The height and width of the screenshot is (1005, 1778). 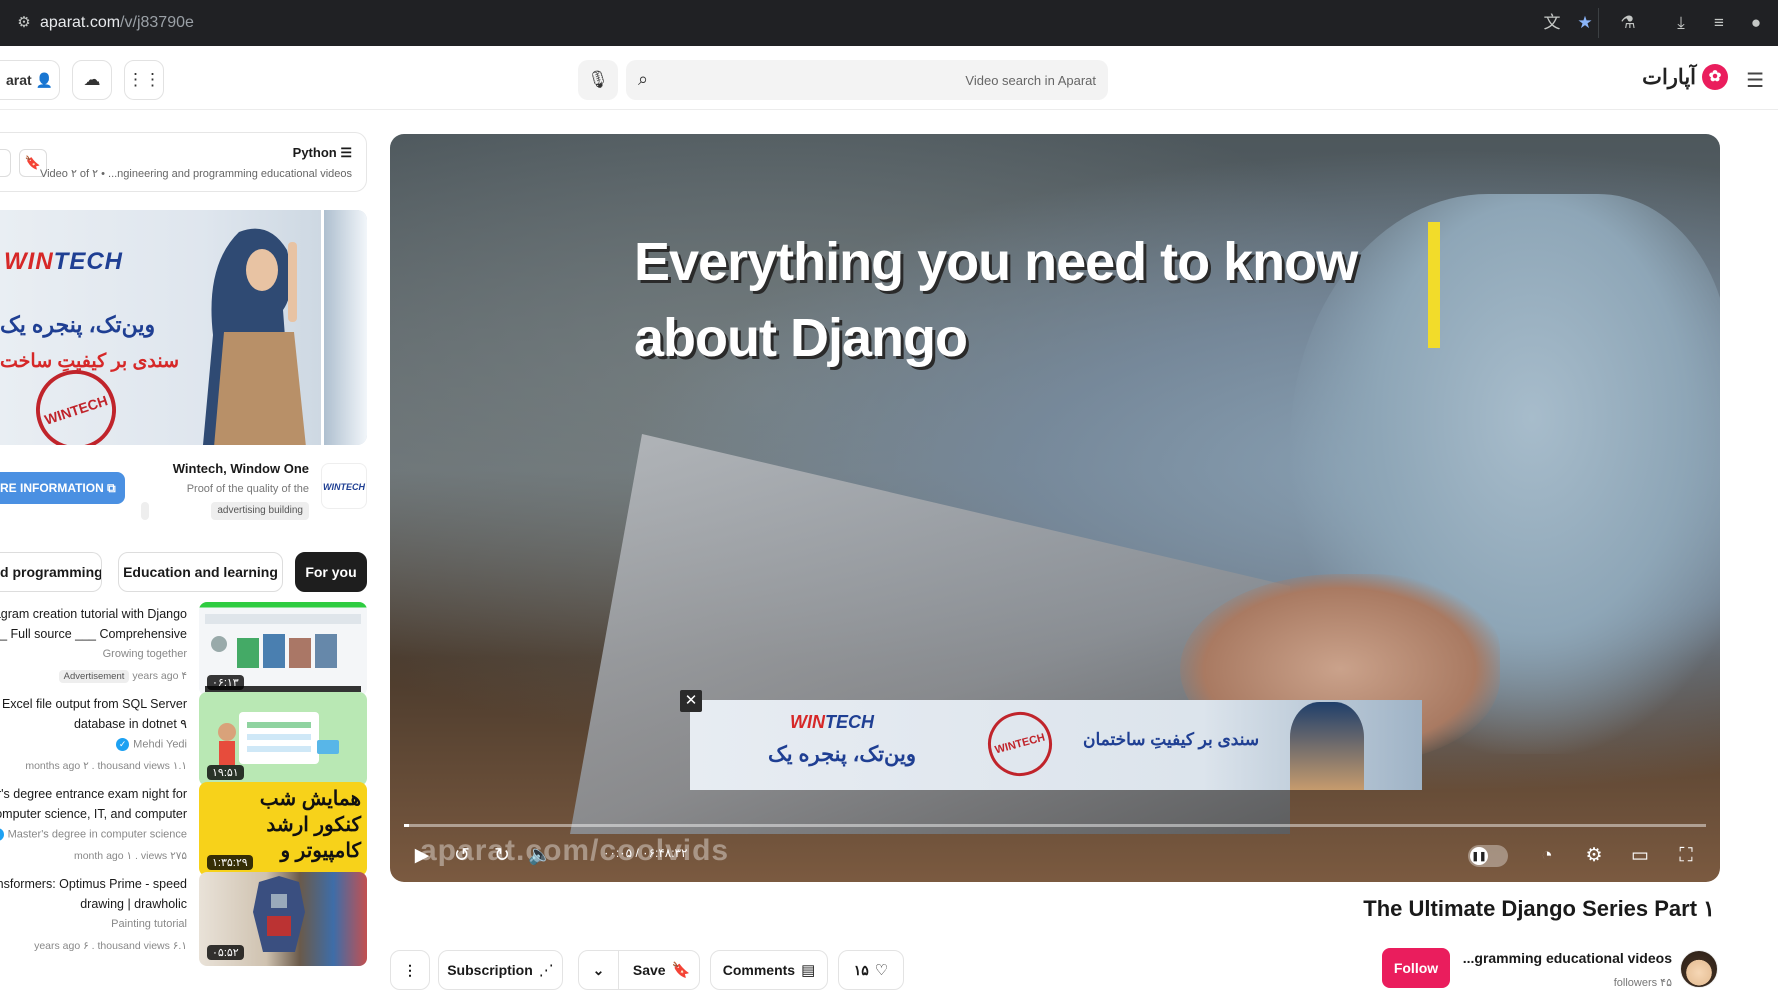 I want to click on url-host: aparat.com, so click(x=80, y=22).